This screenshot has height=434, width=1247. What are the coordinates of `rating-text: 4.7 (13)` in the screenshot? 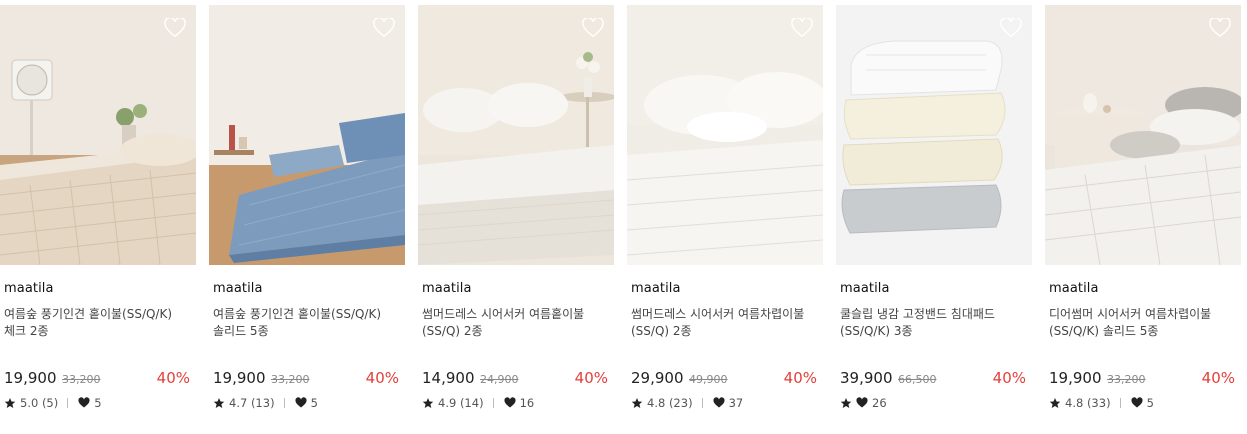 It's located at (252, 403).